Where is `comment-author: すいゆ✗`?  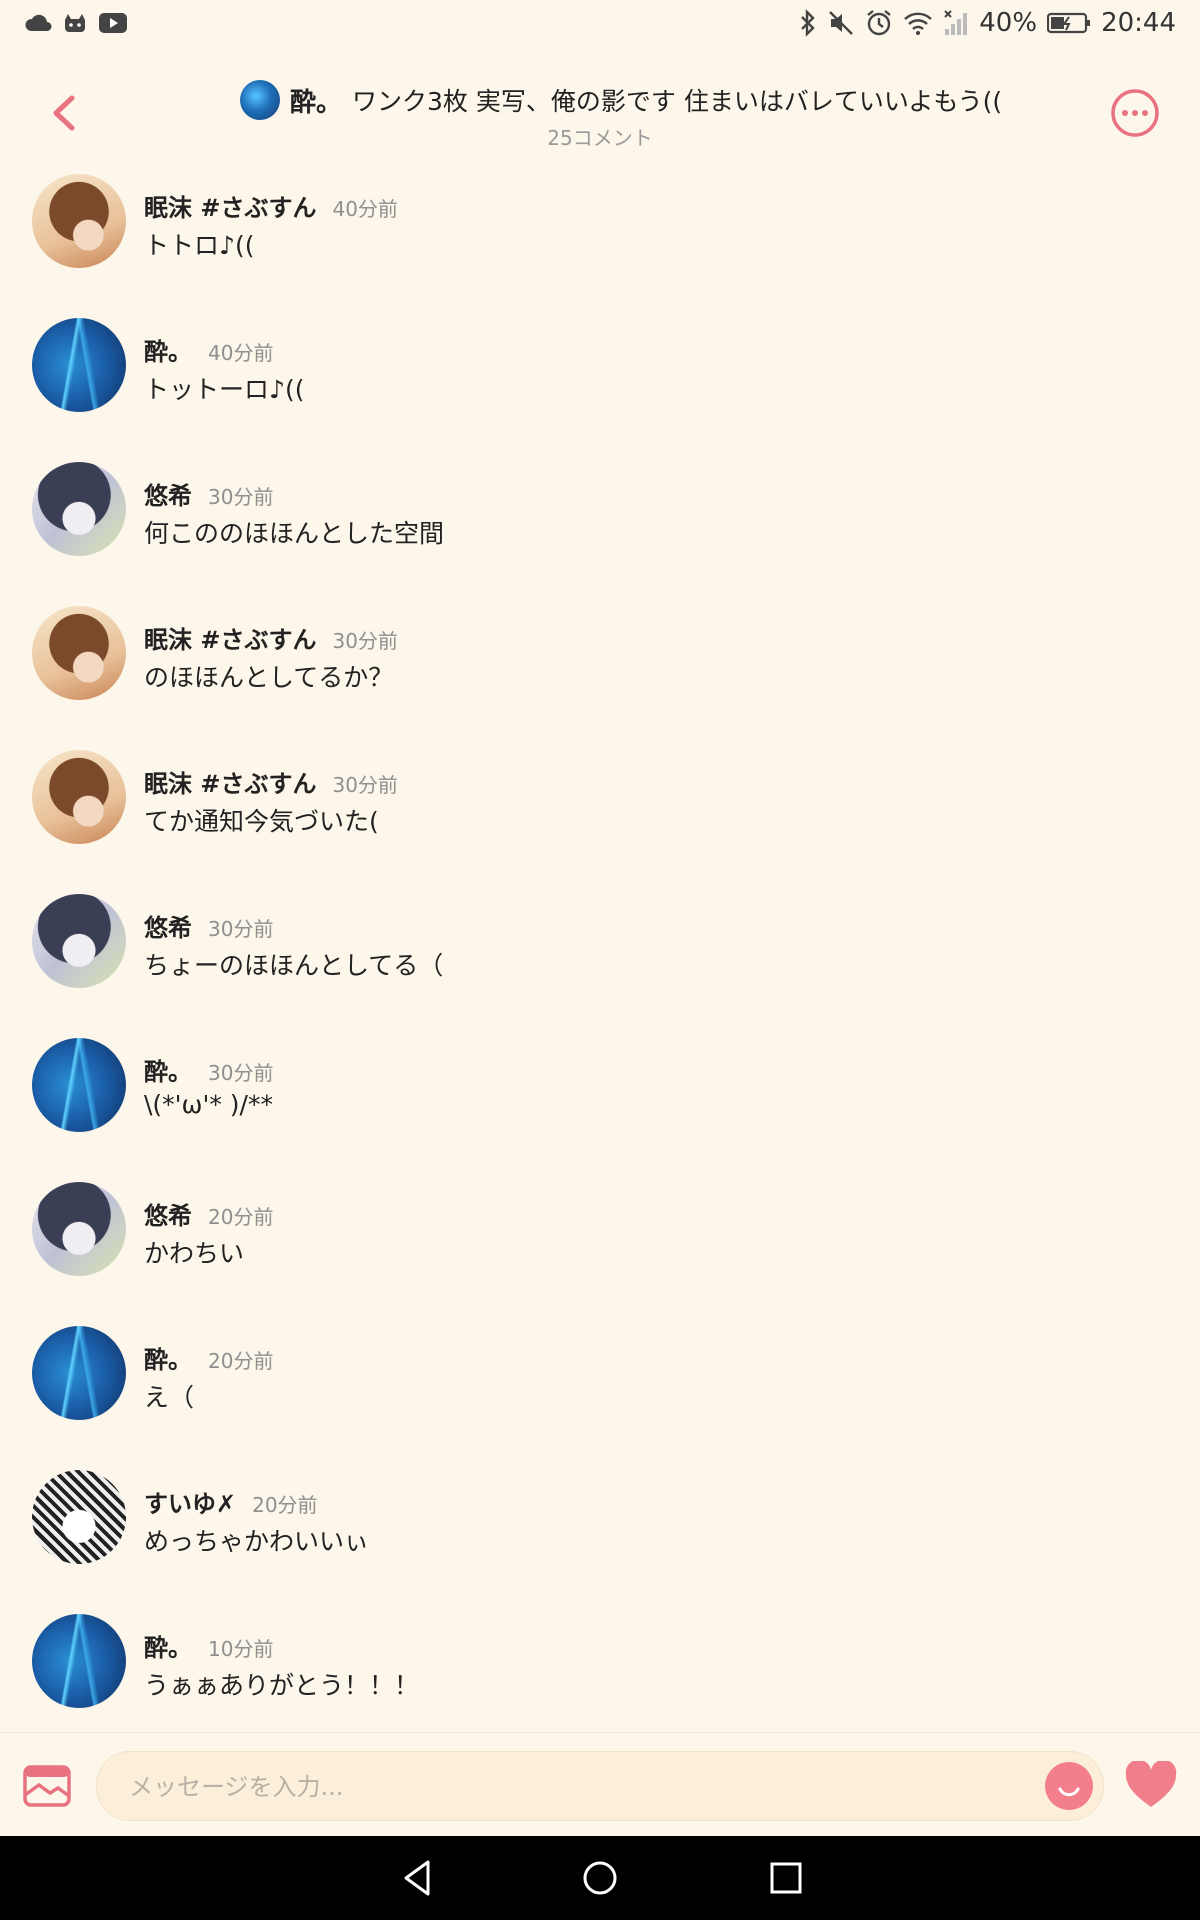
comment-author: すいゆ✗ is located at coordinates (190, 1501).